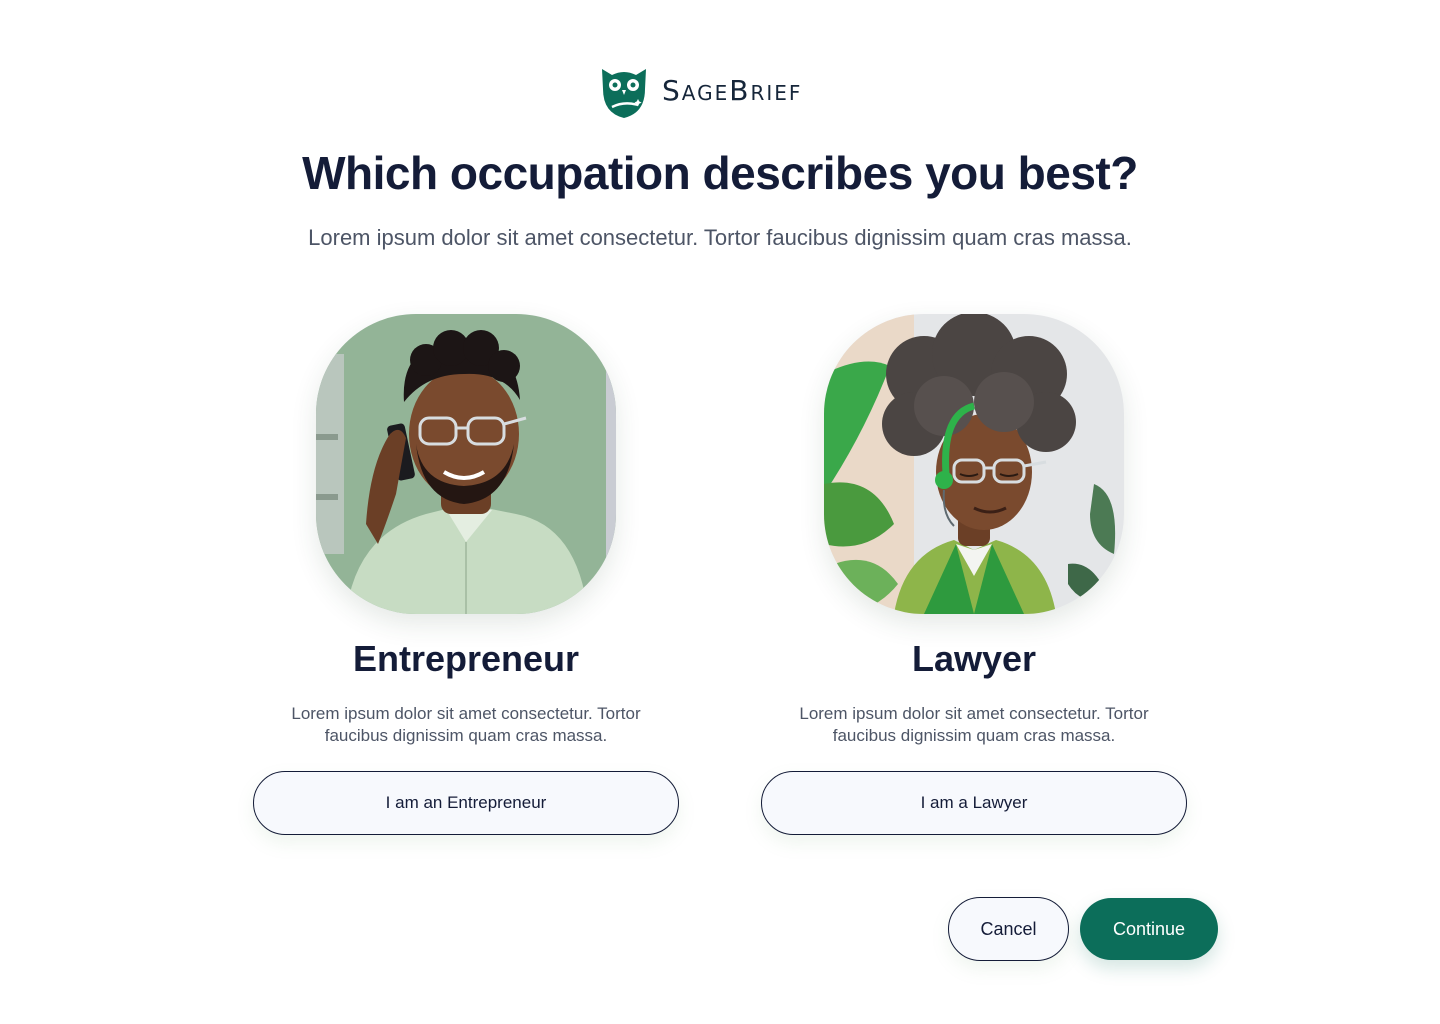 Image resolution: width=1440 pixels, height=1024 pixels. I want to click on lawyer-illustration, so click(974, 464).